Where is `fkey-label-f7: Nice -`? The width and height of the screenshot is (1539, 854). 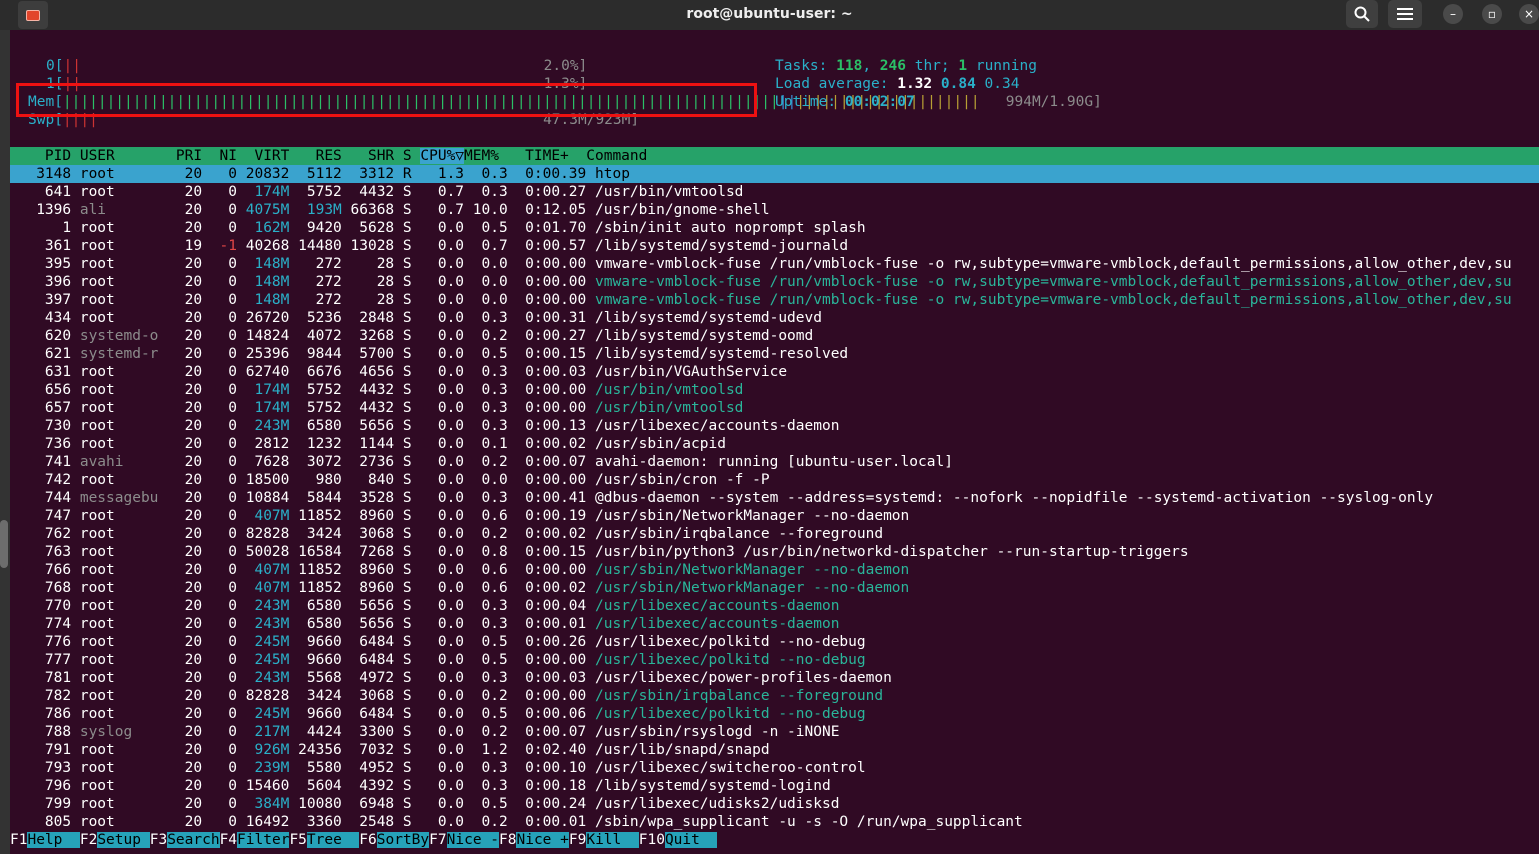 fkey-label-f7: Nice - is located at coordinates (473, 840).